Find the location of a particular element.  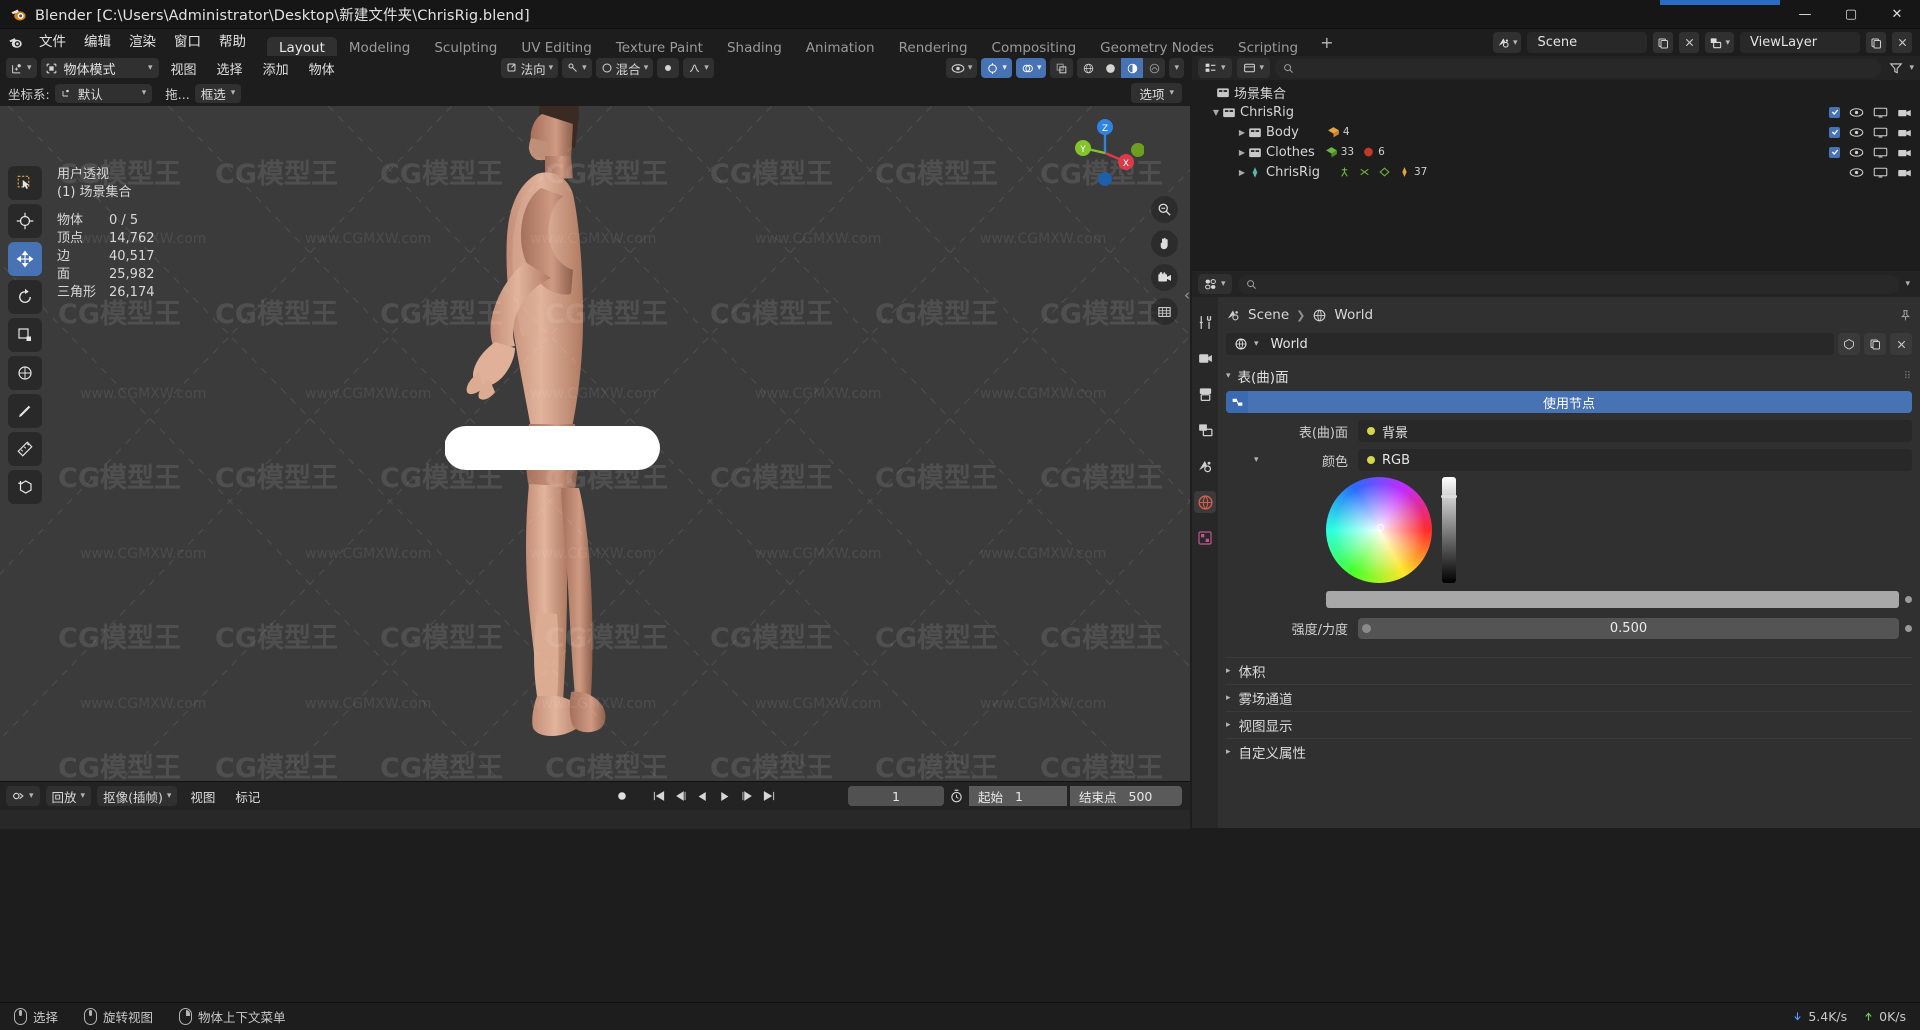

add-workspace-button: + is located at coordinates (1326, 42).